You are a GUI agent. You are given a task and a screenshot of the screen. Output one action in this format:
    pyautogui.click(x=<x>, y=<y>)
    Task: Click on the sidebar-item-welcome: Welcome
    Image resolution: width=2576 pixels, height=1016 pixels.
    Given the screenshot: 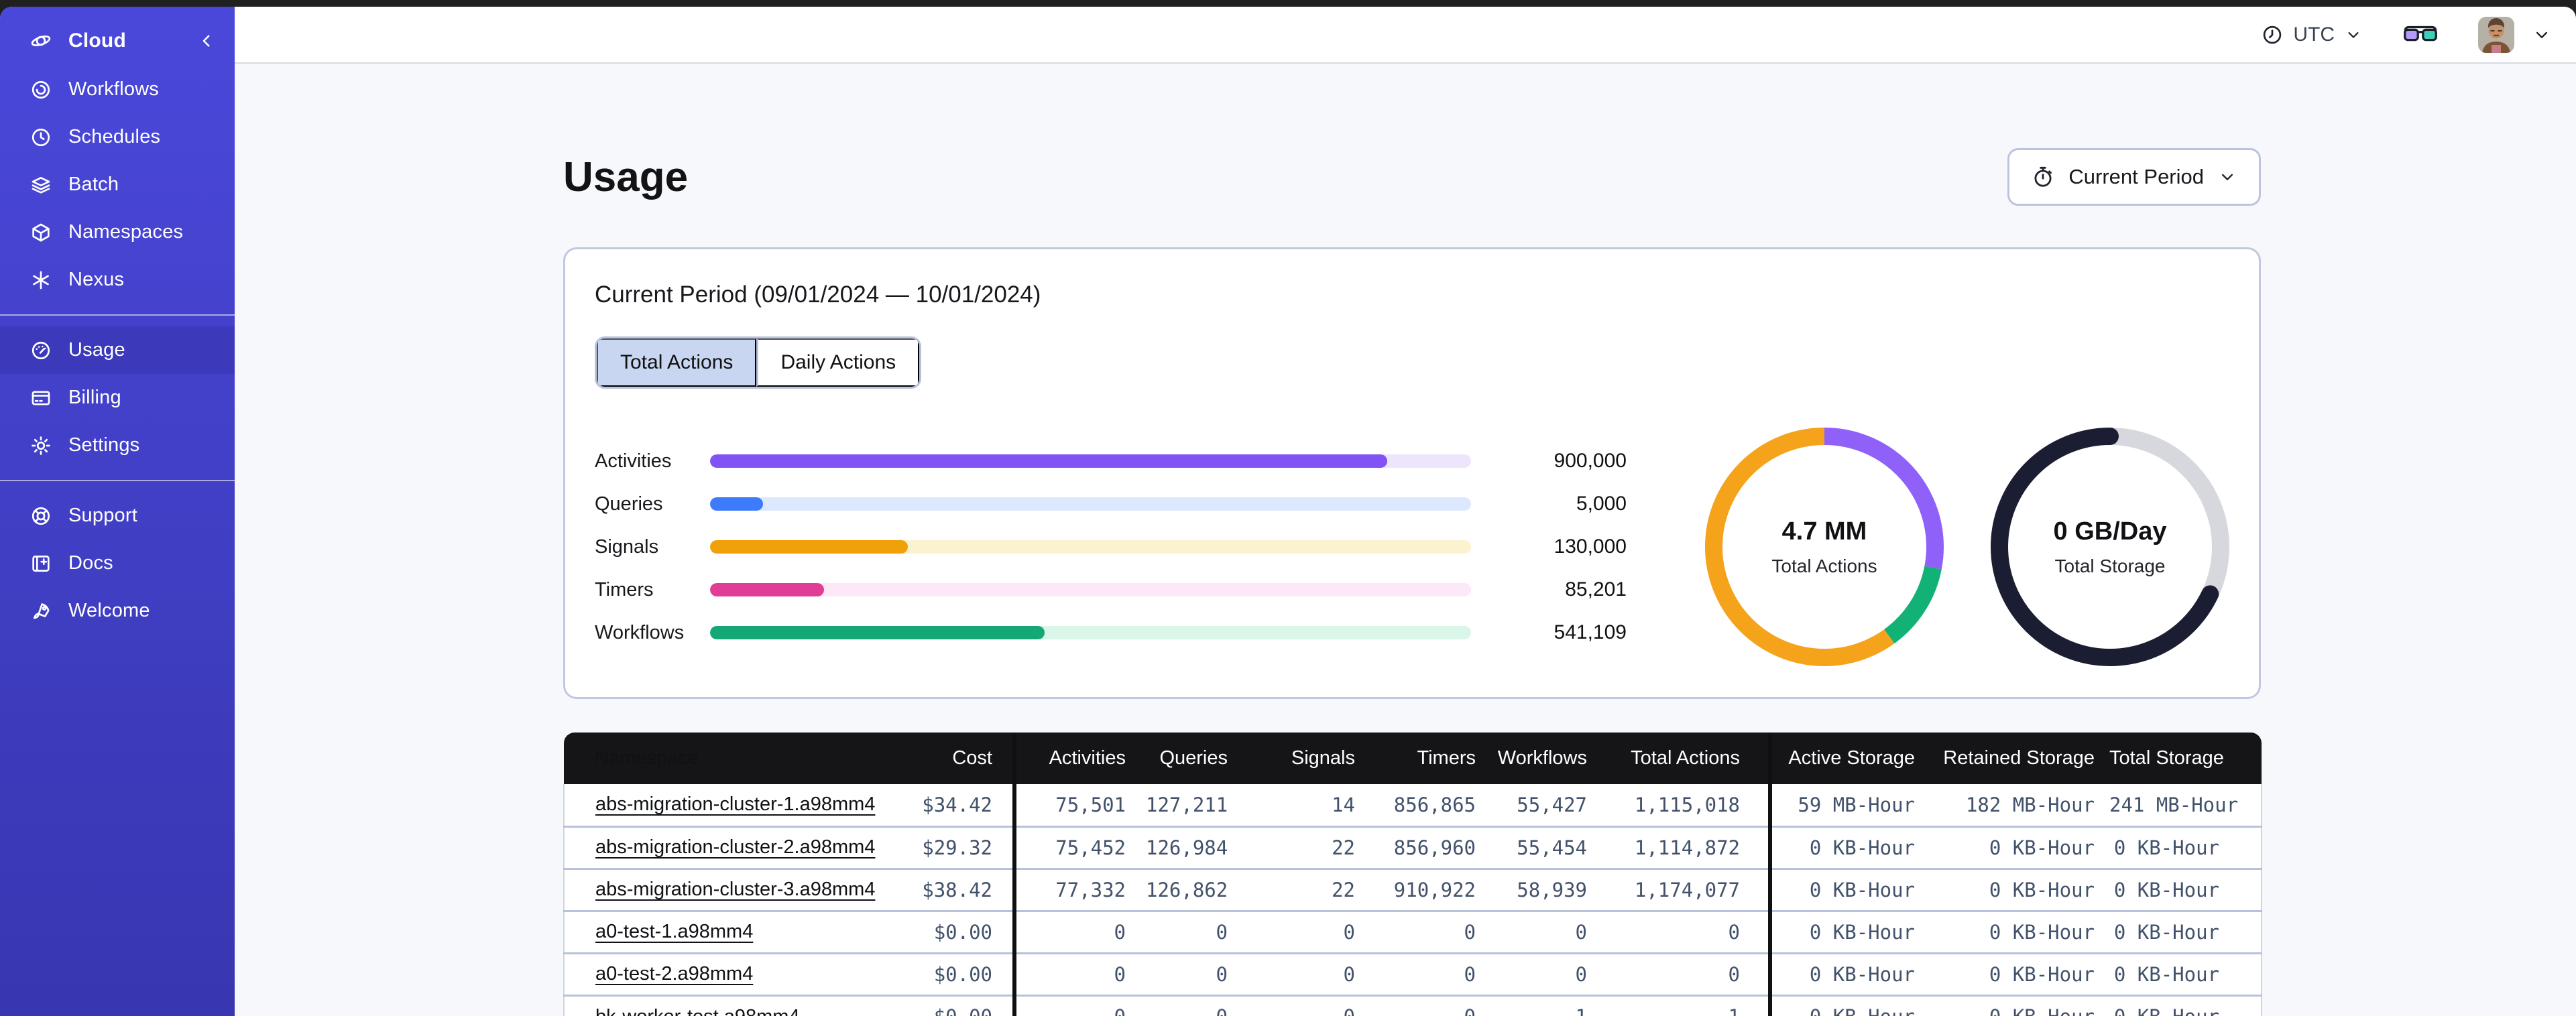 What is the action you would take?
    pyautogui.click(x=117, y=611)
    